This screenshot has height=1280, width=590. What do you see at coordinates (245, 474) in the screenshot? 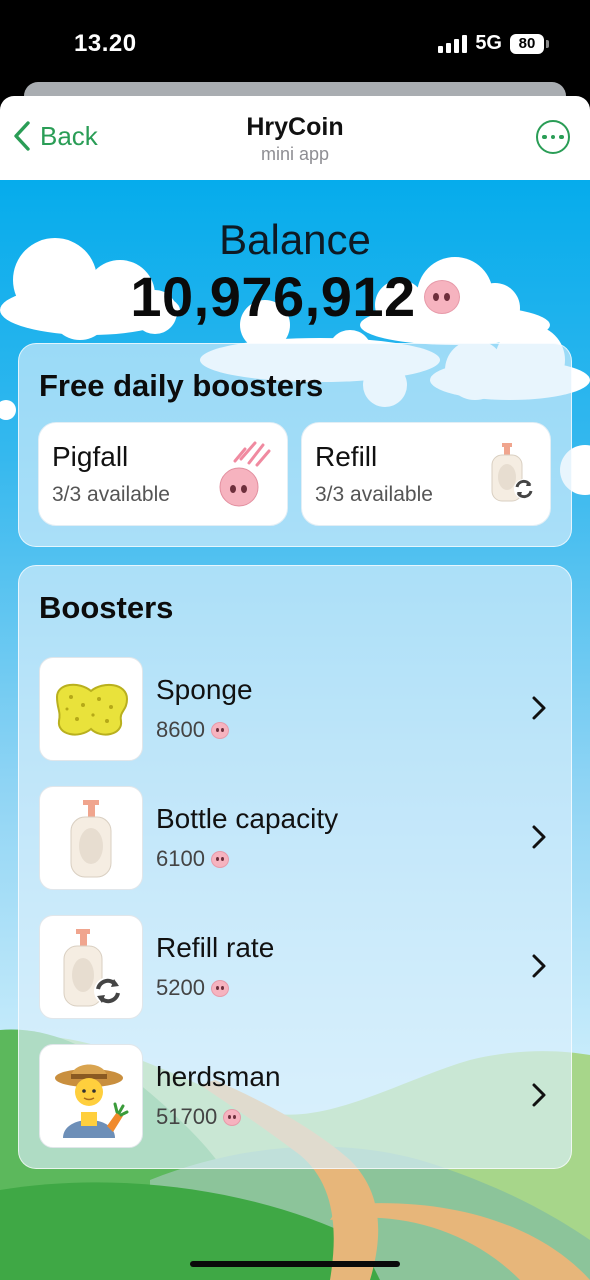
I see `falling-pig-icon` at bounding box center [245, 474].